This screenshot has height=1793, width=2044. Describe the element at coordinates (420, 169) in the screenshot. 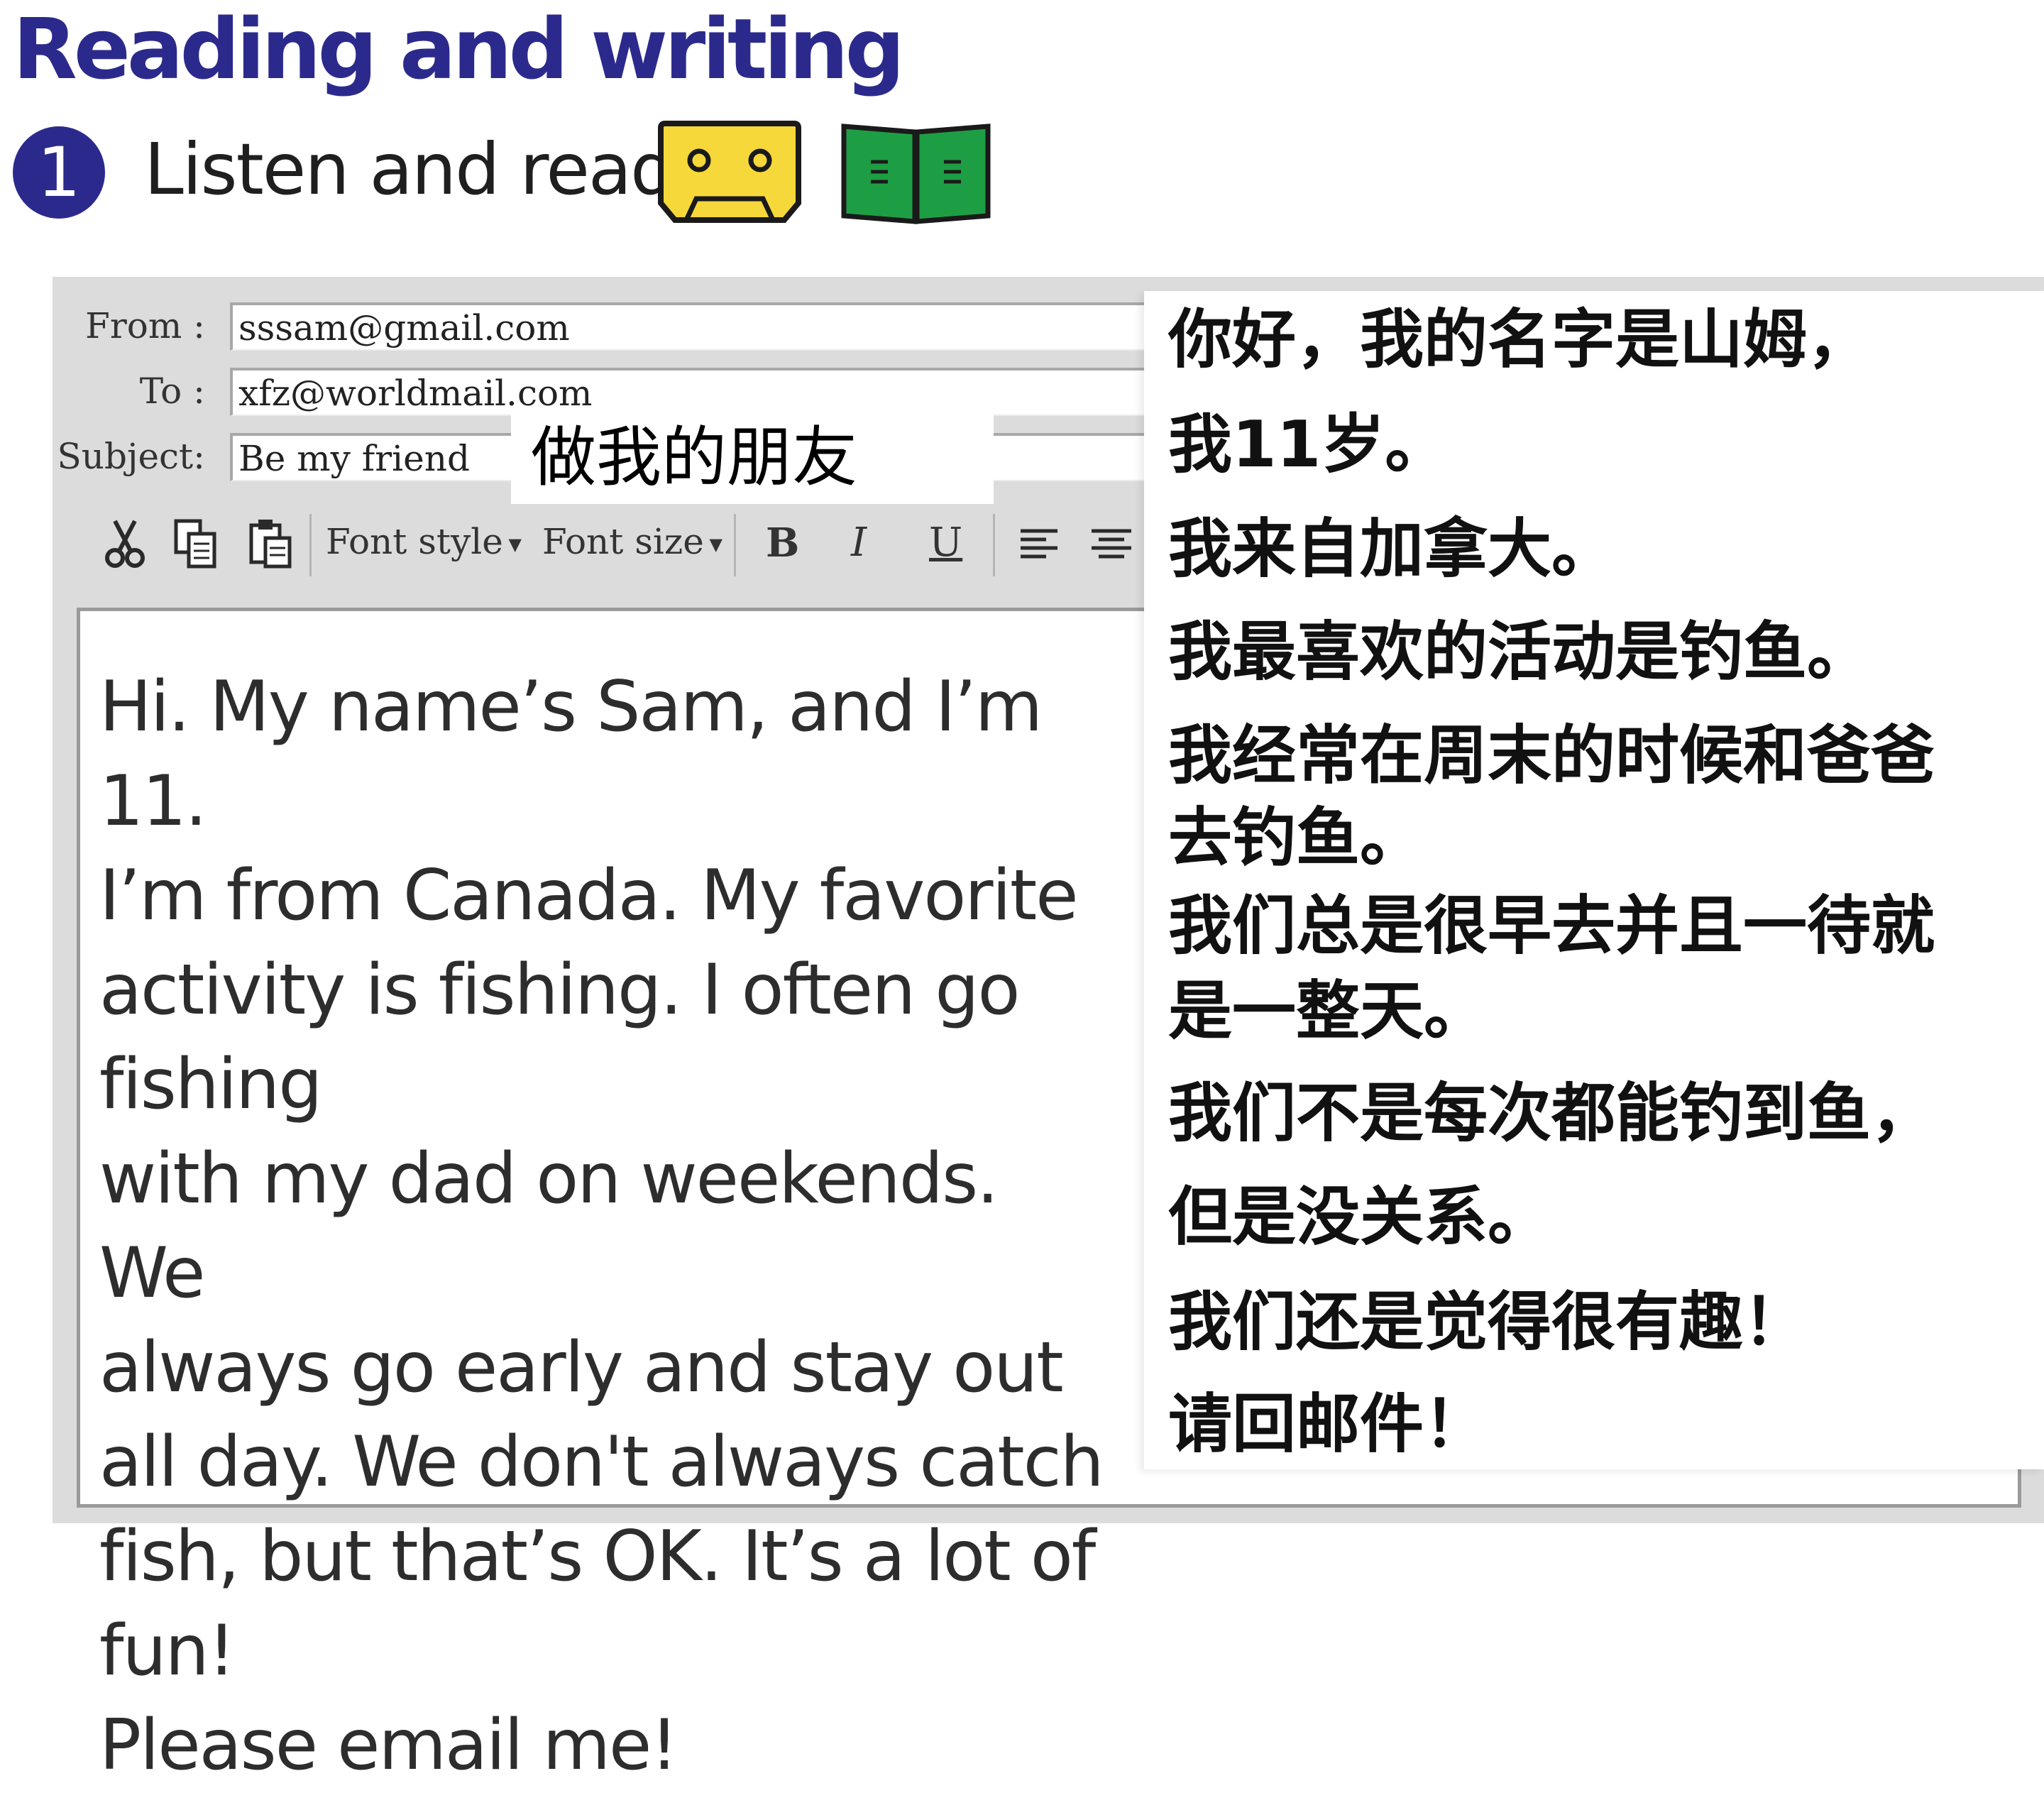

I see `exercise-instruction: Listen and read.` at that location.